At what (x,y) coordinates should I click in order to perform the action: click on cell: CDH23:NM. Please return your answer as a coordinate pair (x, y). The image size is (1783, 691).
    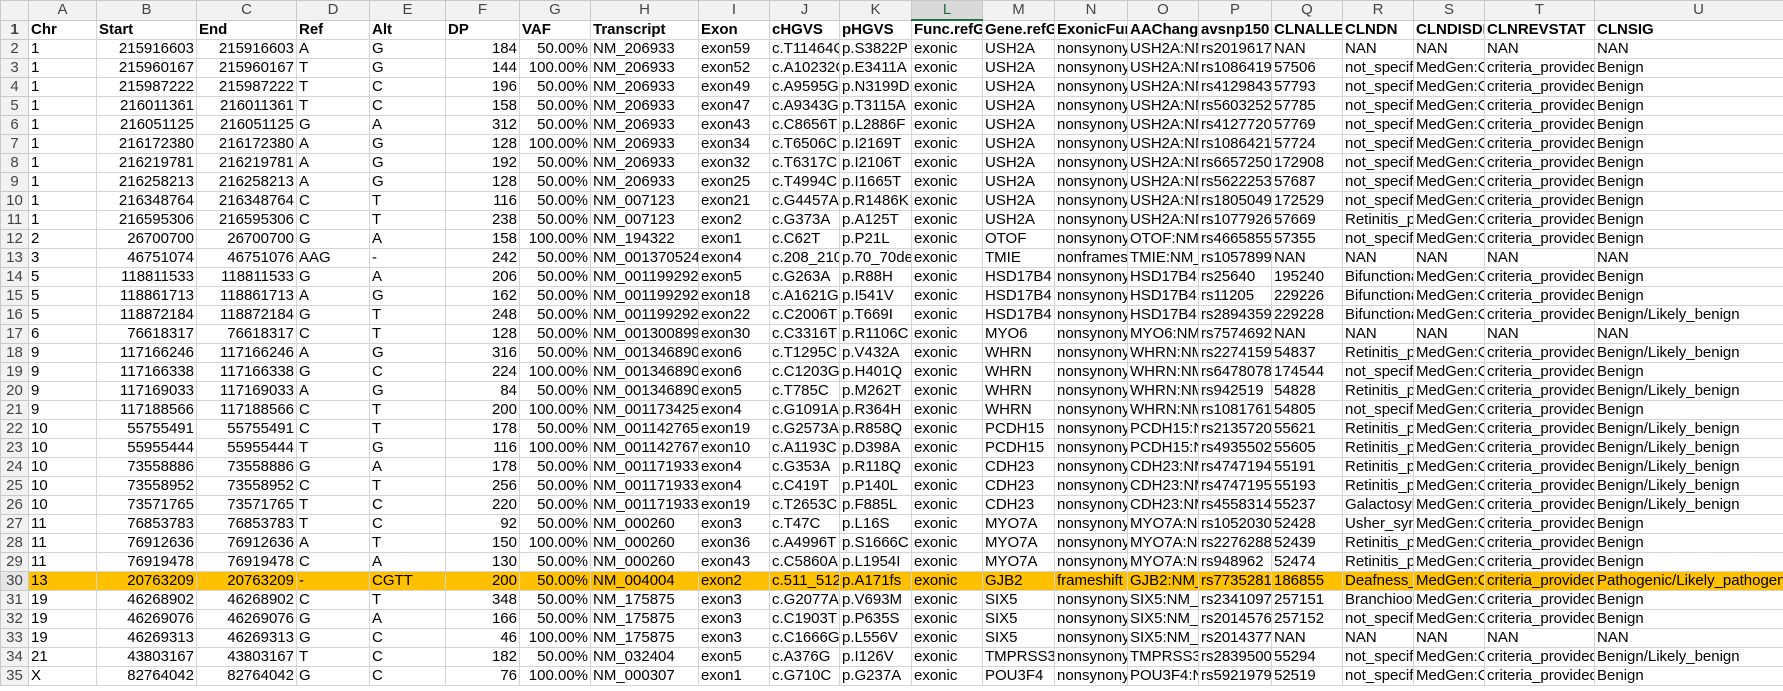
    Looking at the image, I should click on (1163, 505).